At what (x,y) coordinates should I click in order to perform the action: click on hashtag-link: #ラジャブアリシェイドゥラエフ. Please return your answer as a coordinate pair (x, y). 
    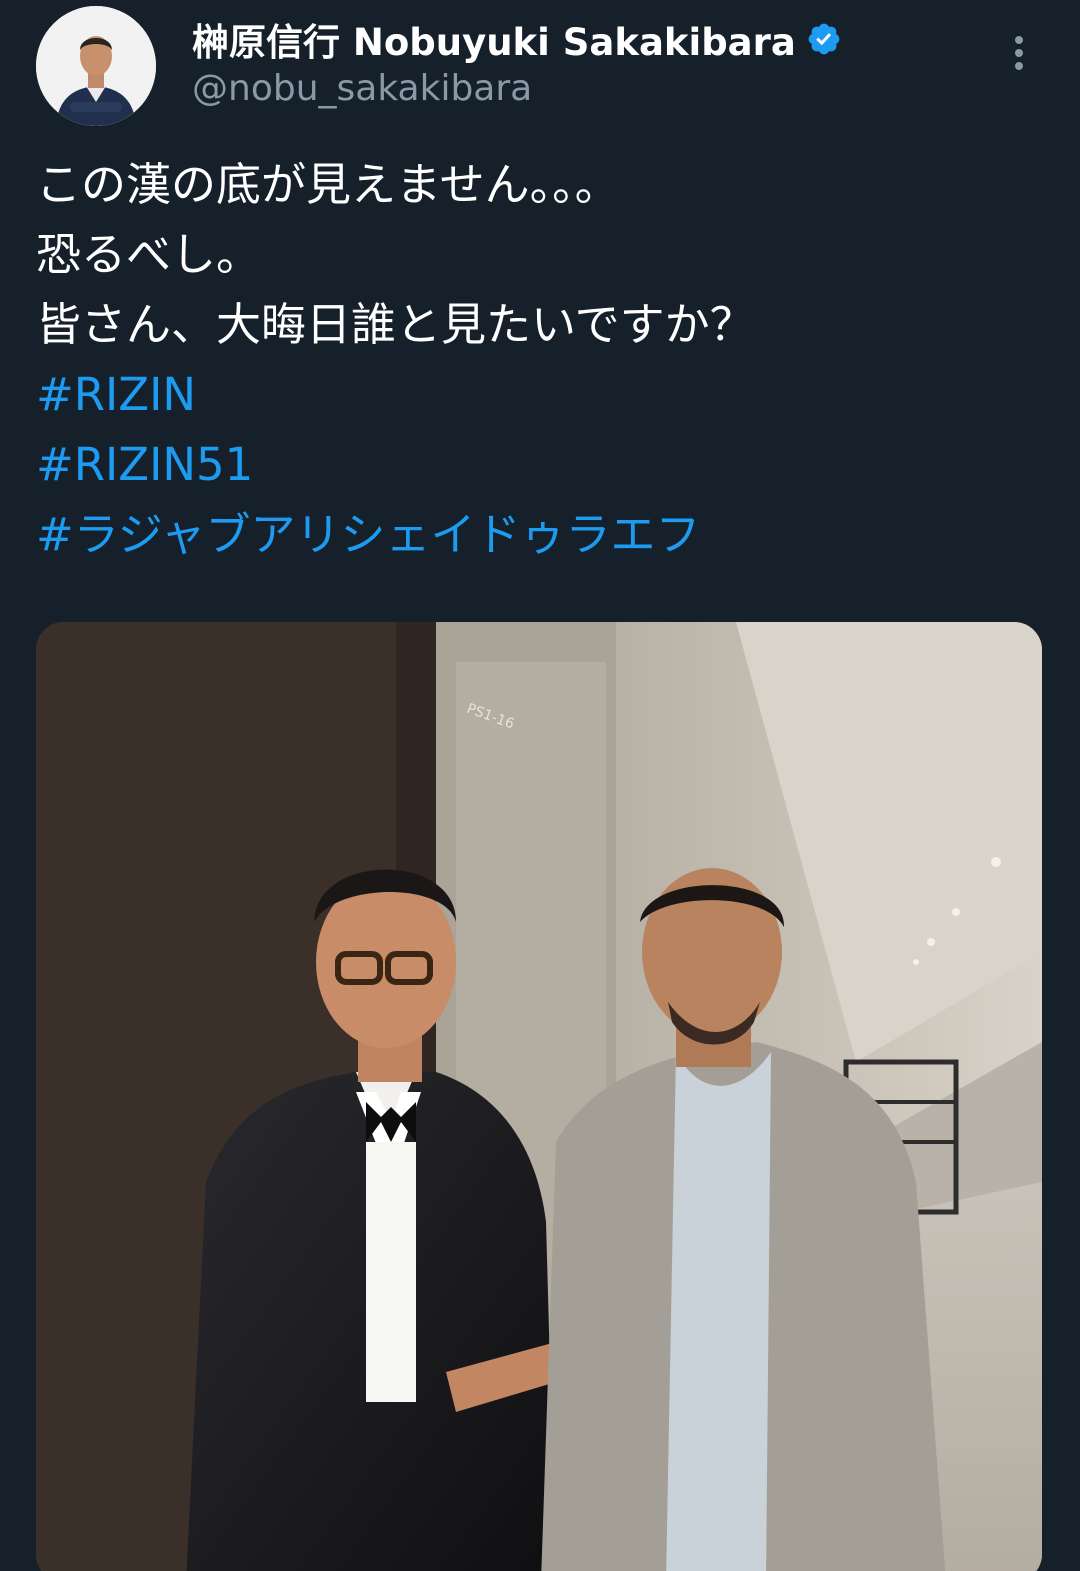
    Looking at the image, I should click on (541, 535).